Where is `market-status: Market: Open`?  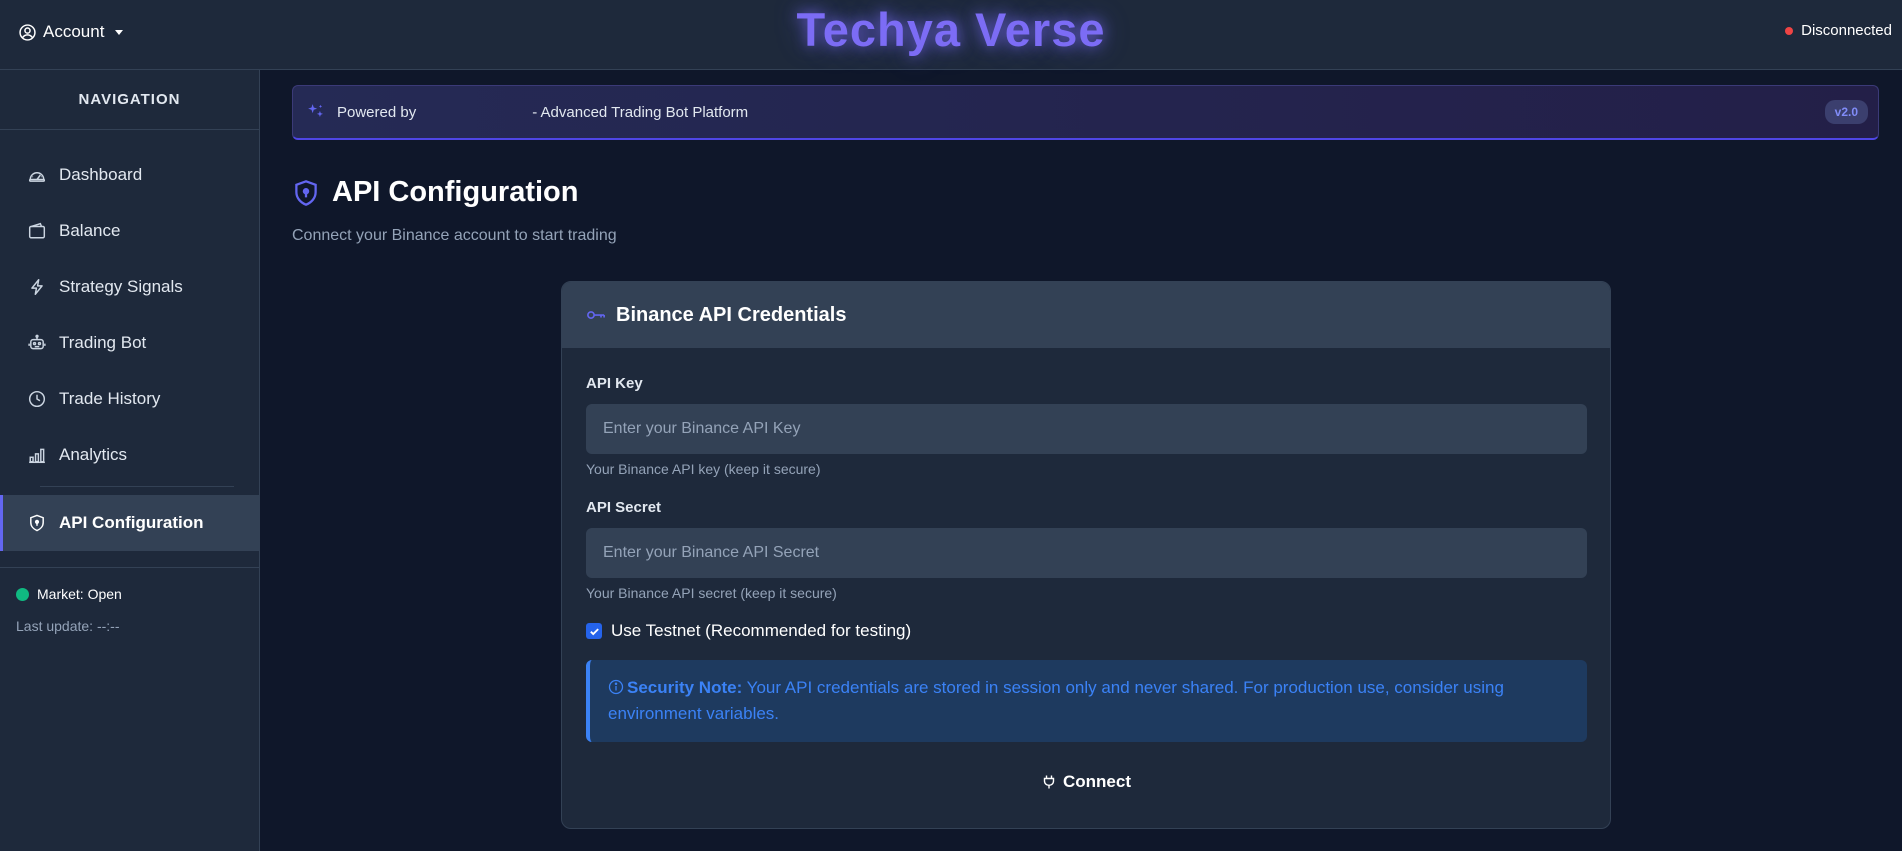 market-status: Market: Open is located at coordinates (129, 594).